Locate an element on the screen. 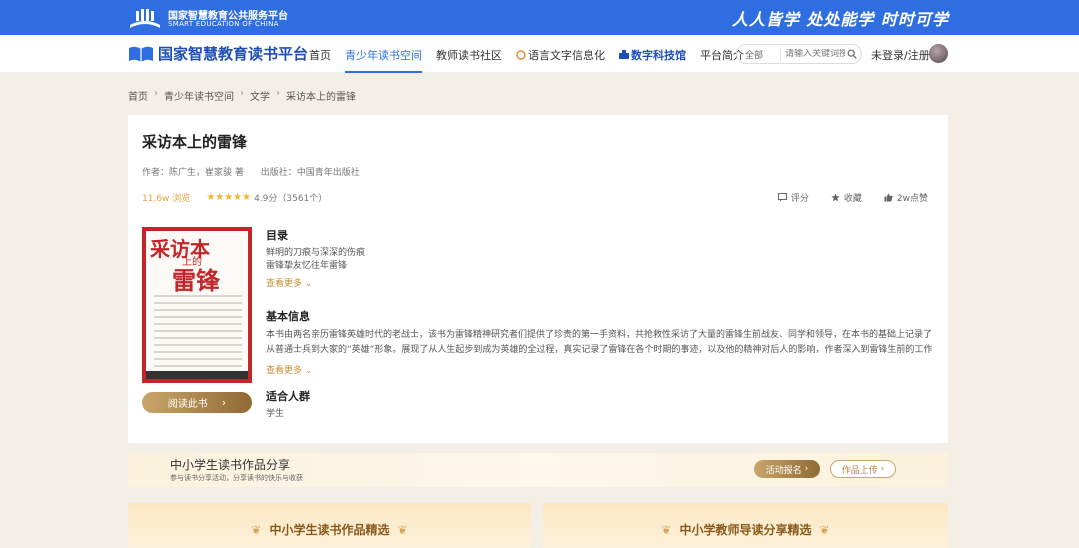 The width and height of the screenshot is (1079, 548). teacher-share-label: 中小学教师导读分享精选 is located at coordinates (745, 530).